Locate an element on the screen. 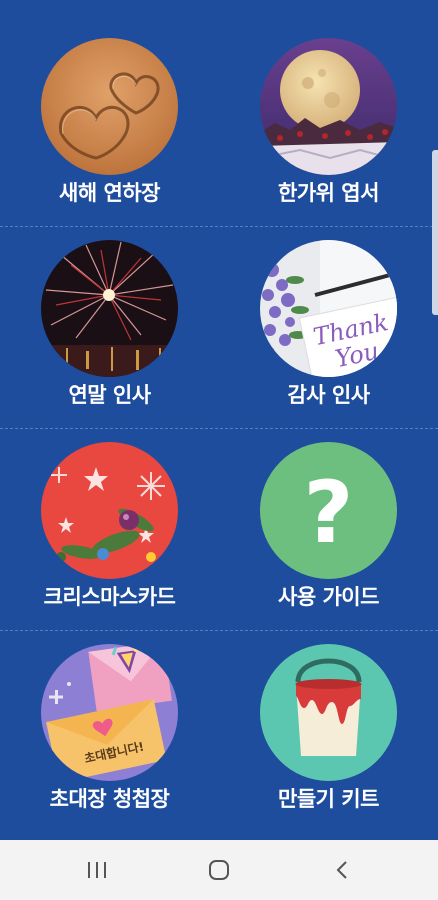  menu-item-label: 사용 가이드 is located at coordinates (328, 597).